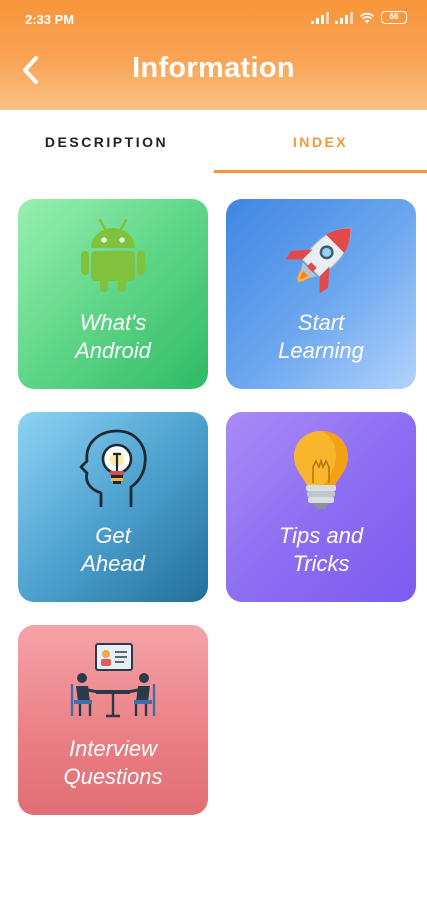  Describe the element at coordinates (50, 19) in the screenshot. I see `status-time: 2:33 PM` at that location.